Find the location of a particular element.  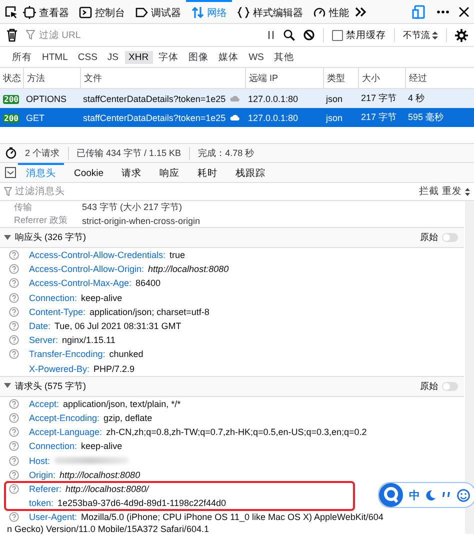

summary-label: 传输 is located at coordinates (23, 207).